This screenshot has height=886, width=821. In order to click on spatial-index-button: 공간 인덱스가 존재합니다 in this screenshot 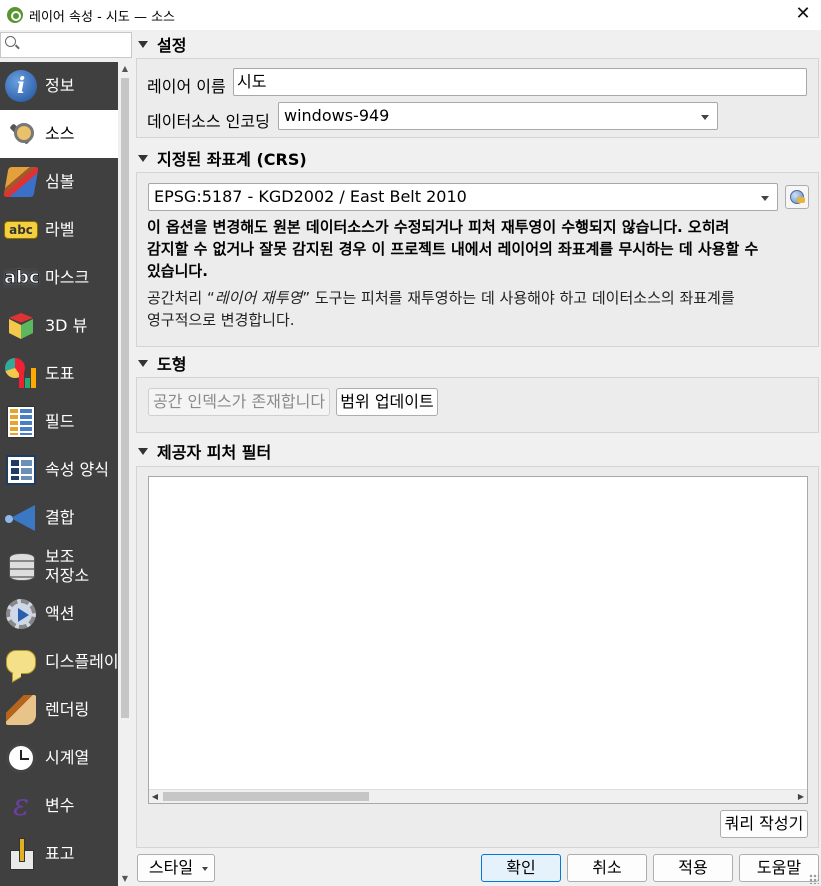, I will do `click(239, 402)`.